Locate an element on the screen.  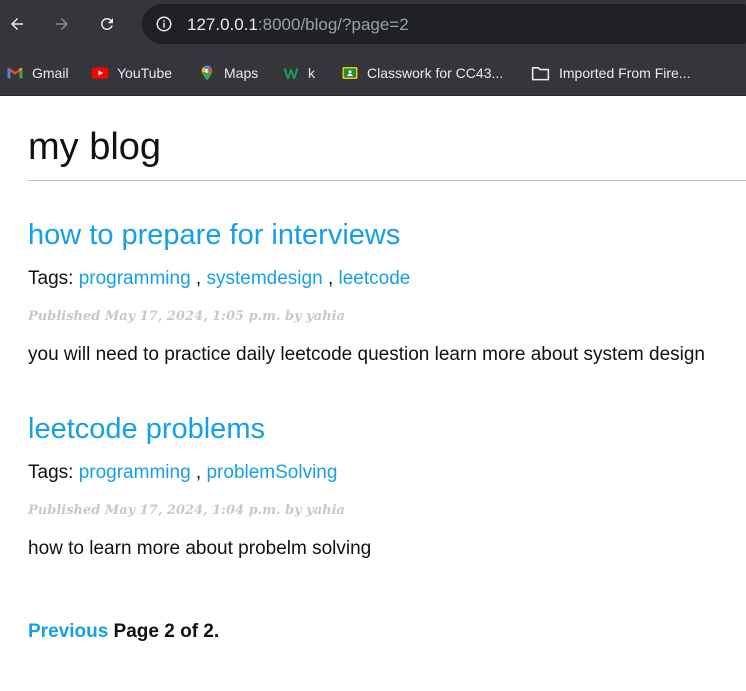
site-title: my blog is located at coordinates (95, 147).